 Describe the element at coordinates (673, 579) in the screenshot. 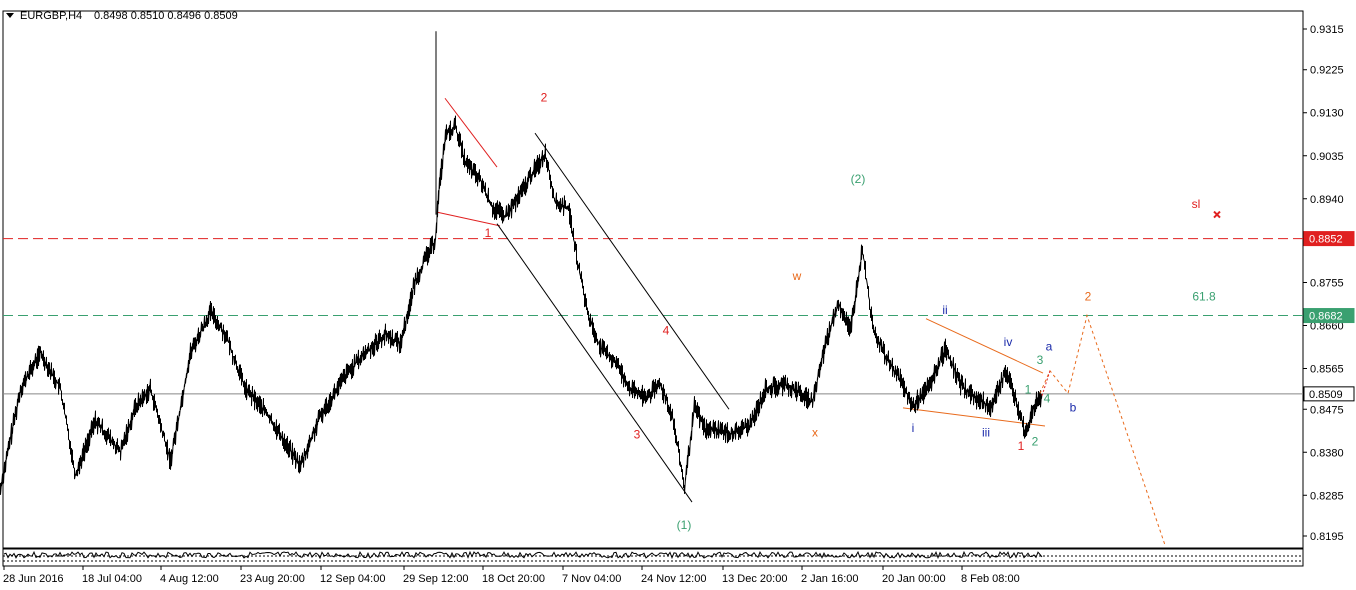

I see `x-tick-label: 24 Nov 12:00` at that location.